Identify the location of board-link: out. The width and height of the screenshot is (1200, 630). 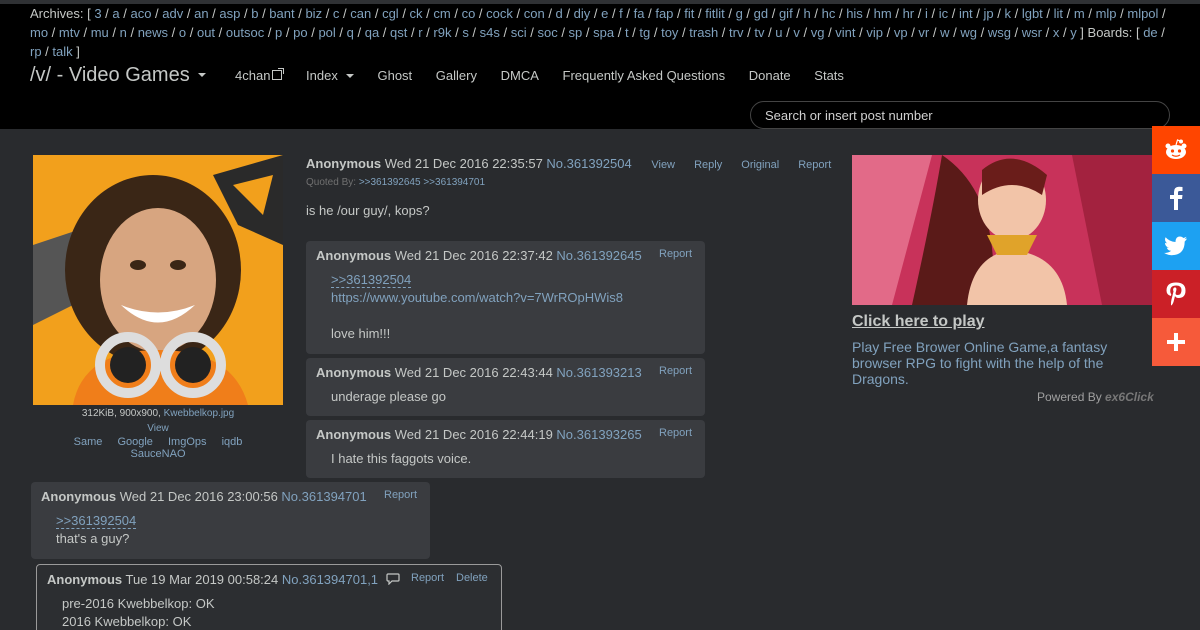
(206, 32).